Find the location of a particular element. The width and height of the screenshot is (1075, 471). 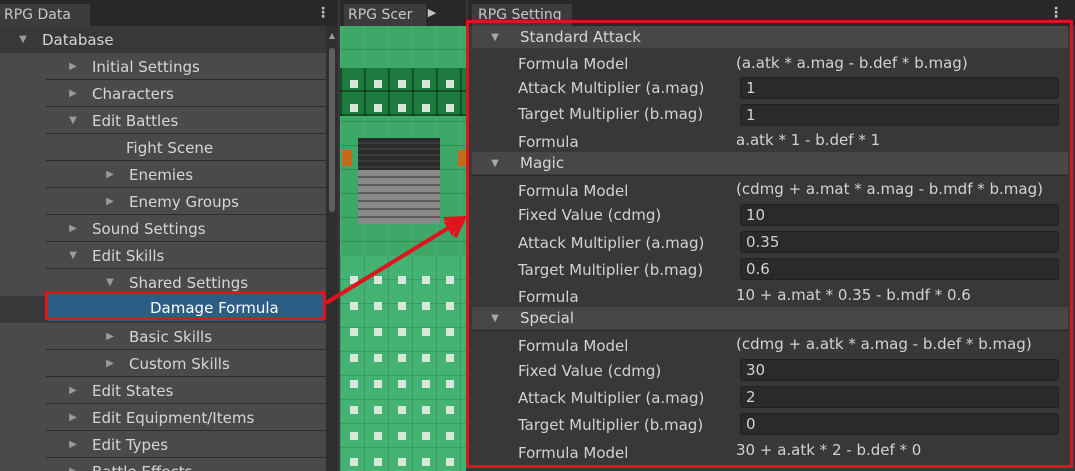

tree-item-database: ▼ Database is located at coordinates (163, 39).